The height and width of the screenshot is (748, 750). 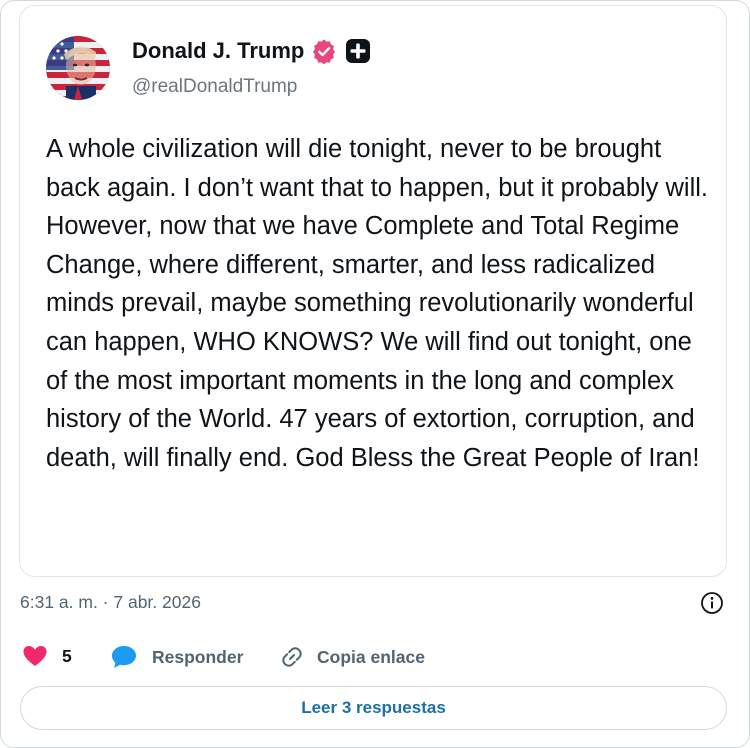 What do you see at coordinates (124, 657) in the screenshot?
I see `speech-bubble-icon` at bounding box center [124, 657].